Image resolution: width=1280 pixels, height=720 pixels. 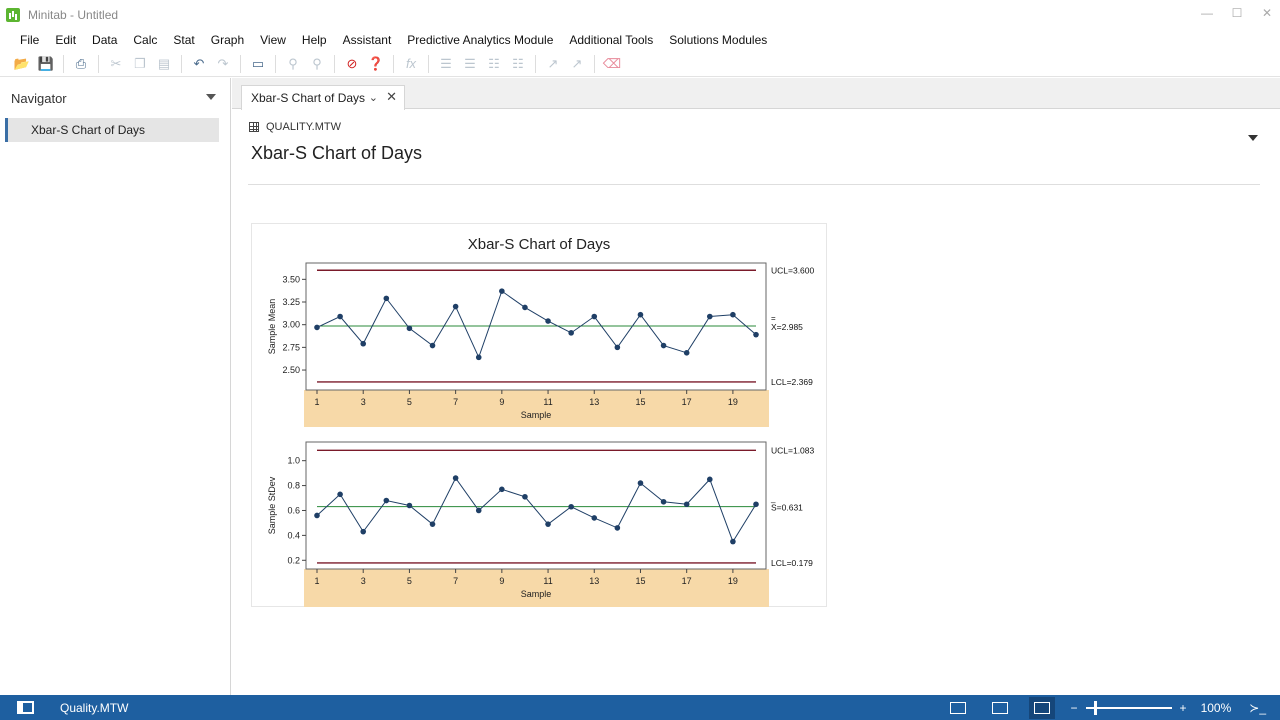 What do you see at coordinates (363, 402) in the screenshot?
I see `x-tick-label: 3` at bounding box center [363, 402].